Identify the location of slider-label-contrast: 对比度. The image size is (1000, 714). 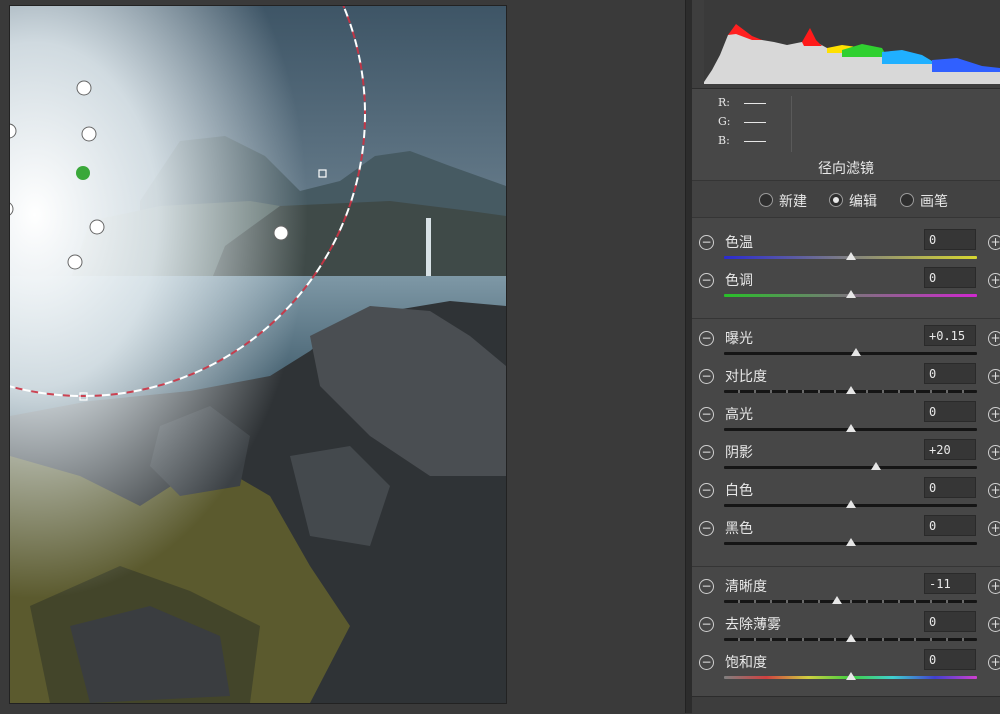
(746, 377).